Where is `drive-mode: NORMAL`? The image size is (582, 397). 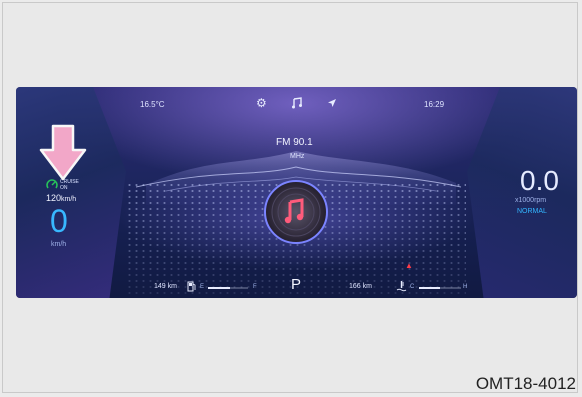
drive-mode: NORMAL is located at coordinates (532, 211).